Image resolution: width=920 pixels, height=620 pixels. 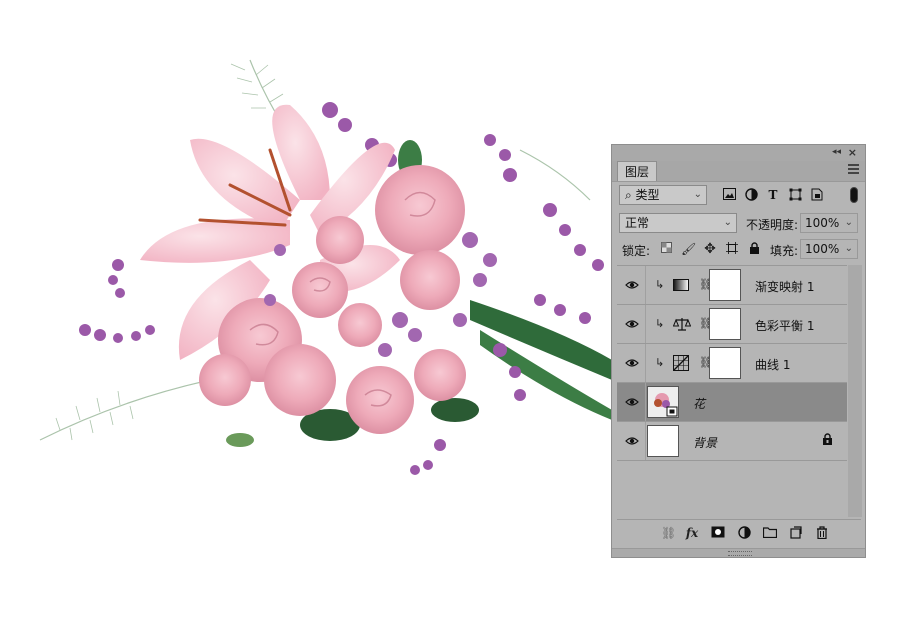 I want to click on pixel-layer-filter-icon, so click(x=729, y=195).